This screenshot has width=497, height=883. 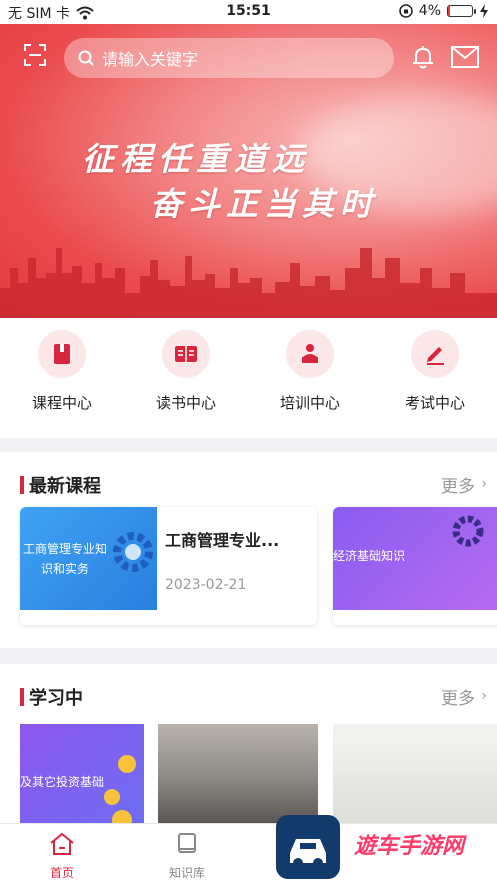 I want to click on quick-item-training-center: 培训中心, so click(x=310, y=371).